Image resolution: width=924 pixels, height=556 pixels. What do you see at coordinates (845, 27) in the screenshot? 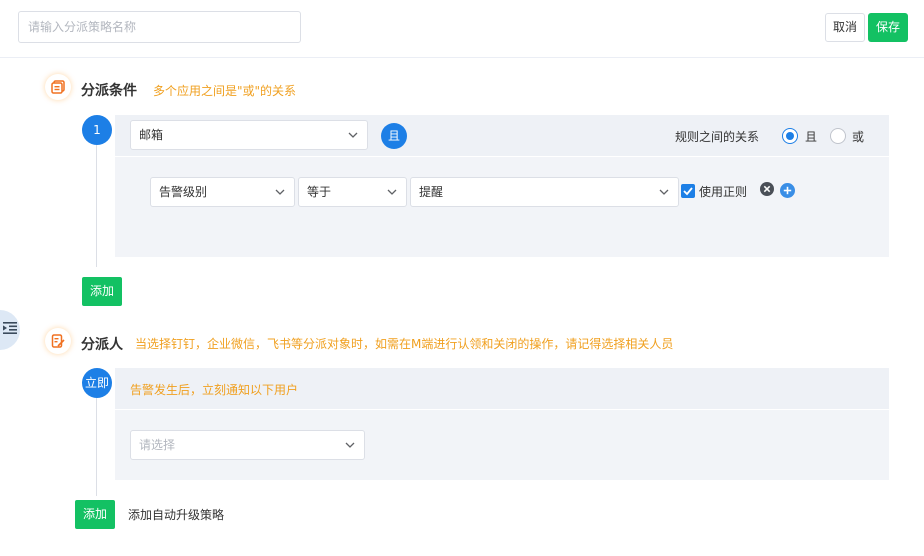
I see `cancel-button: 取消` at bounding box center [845, 27].